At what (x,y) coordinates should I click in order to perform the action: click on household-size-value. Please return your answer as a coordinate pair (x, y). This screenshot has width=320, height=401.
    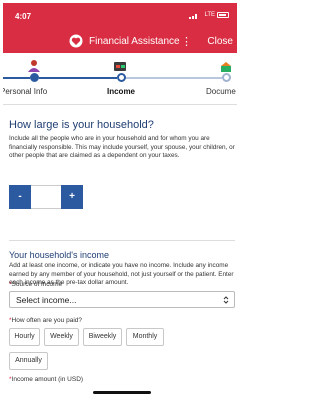
    Looking at the image, I should click on (46, 197).